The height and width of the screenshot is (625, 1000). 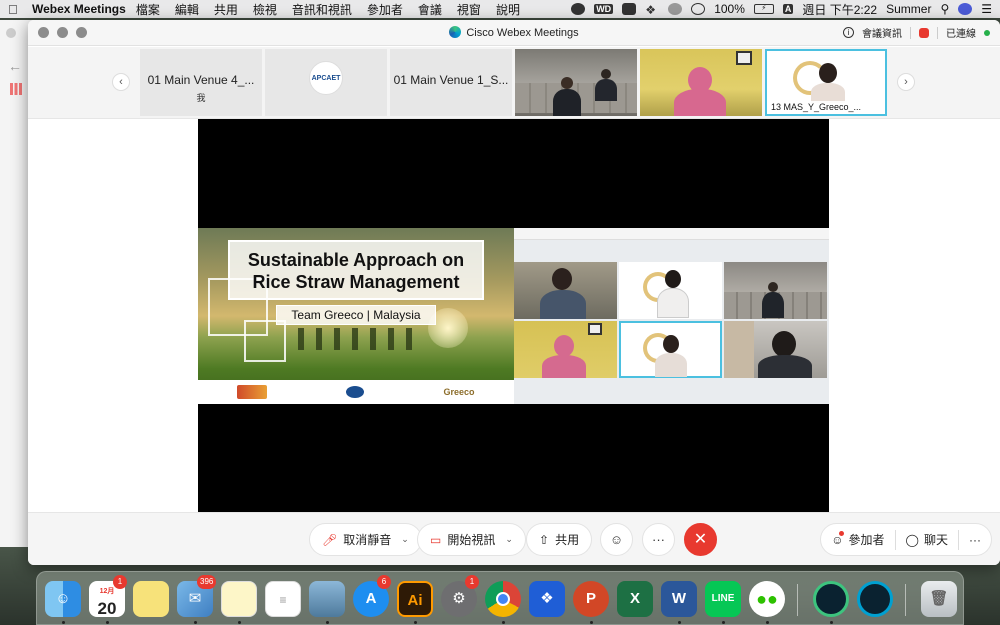 I want to click on mic-off-icon: 🎤︎, so click(x=330, y=539).